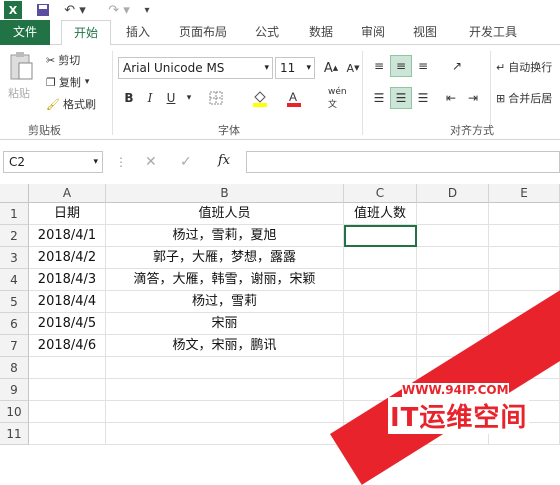 The width and height of the screenshot is (560, 485). I want to click on chevron-down-icon: ▾, so click(189, 98).